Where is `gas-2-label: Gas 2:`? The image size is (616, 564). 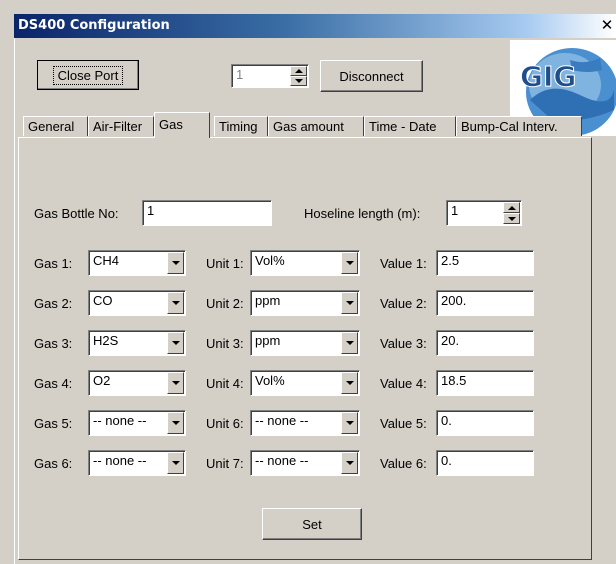 gas-2-label: Gas 2: is located at coordinates (53, 303).